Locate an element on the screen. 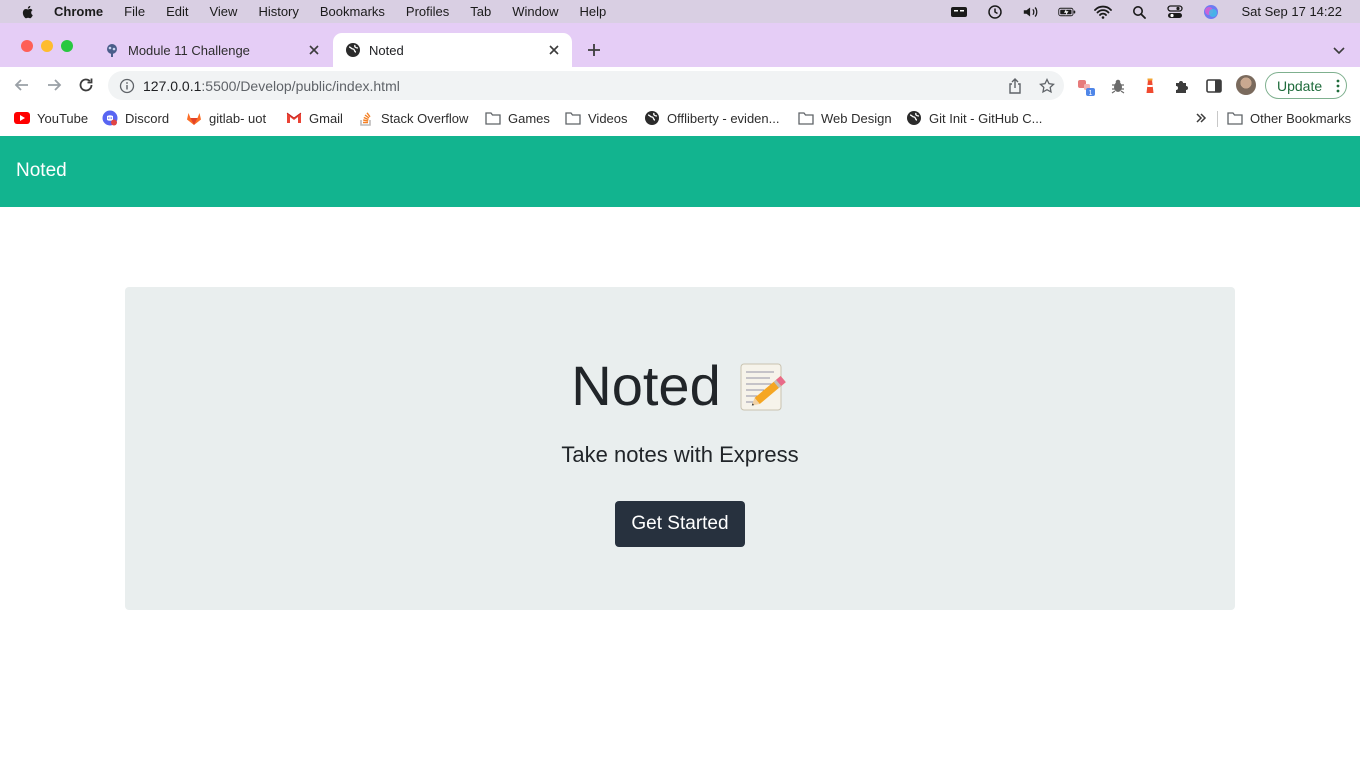  hero-title: Noted is located at coordinates (646, 385).